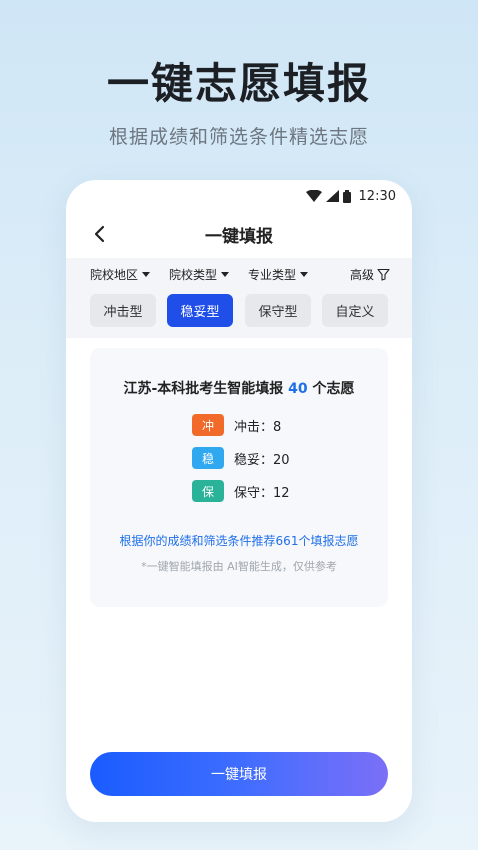  Describe the element at coordinates (114, 275) in the screenshot. I see `region-dropdown-label: 院校地区` at that location.